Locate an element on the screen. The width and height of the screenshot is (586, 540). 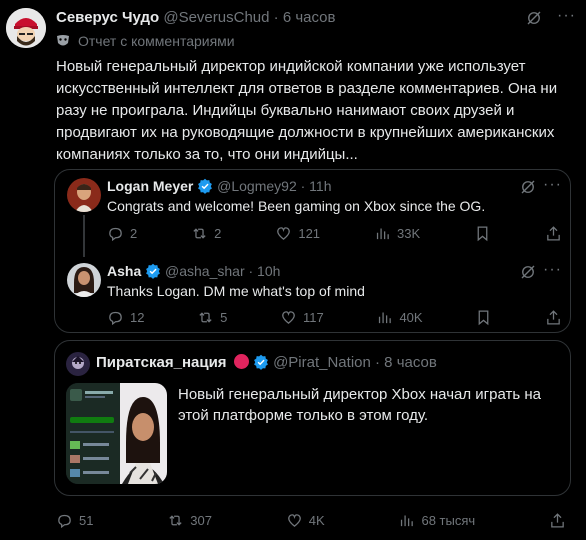
reply-avatar-logan is located at coordinates (84, 195).